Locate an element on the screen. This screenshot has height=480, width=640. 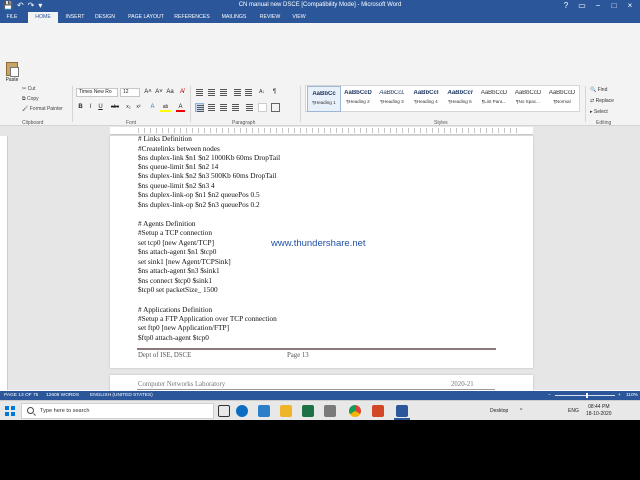
copy-button: ⧉ Copy is located at coordinates (30, 99).